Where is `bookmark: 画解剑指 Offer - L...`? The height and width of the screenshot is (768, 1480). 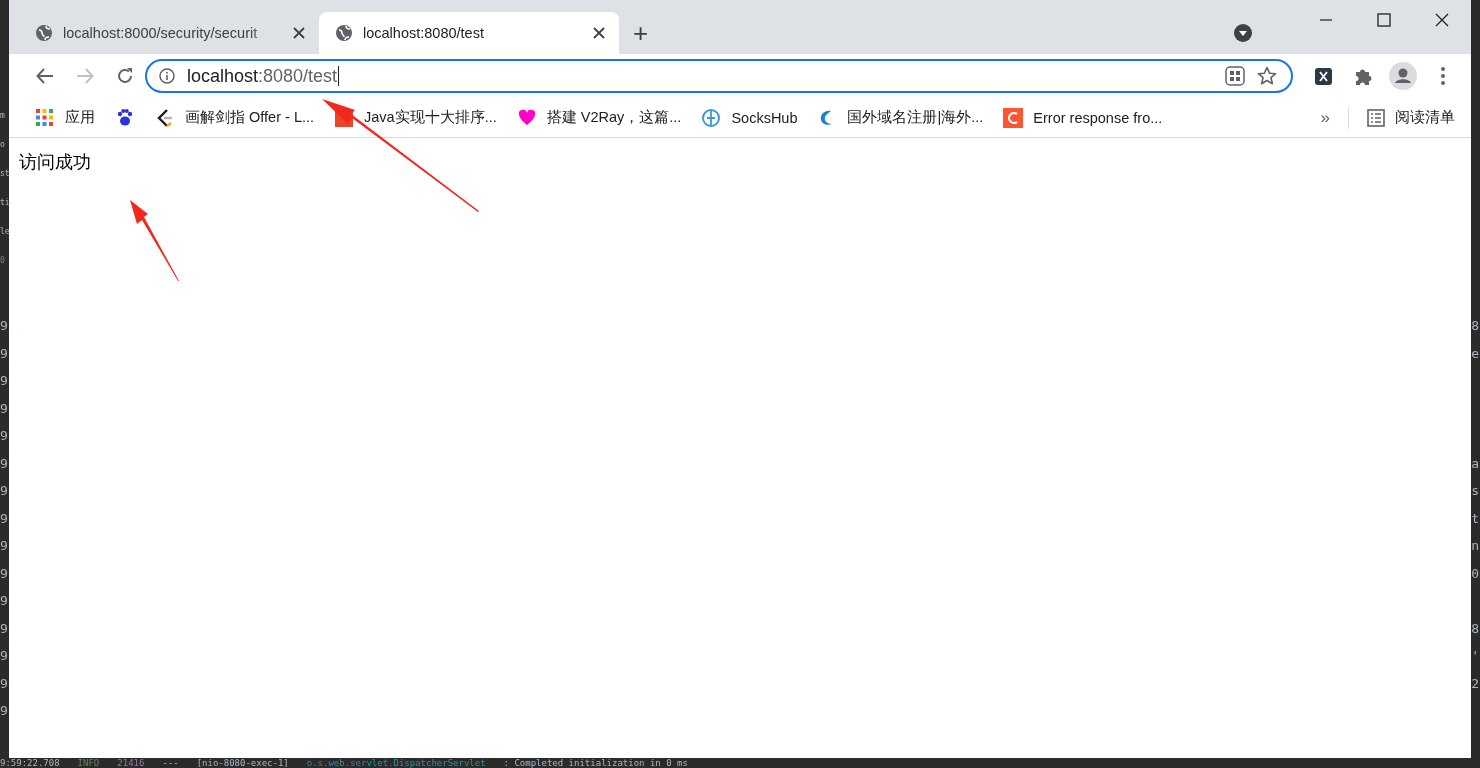
bookmark: 画解剑指 Offer - L... is located at coordinates (235, 117).